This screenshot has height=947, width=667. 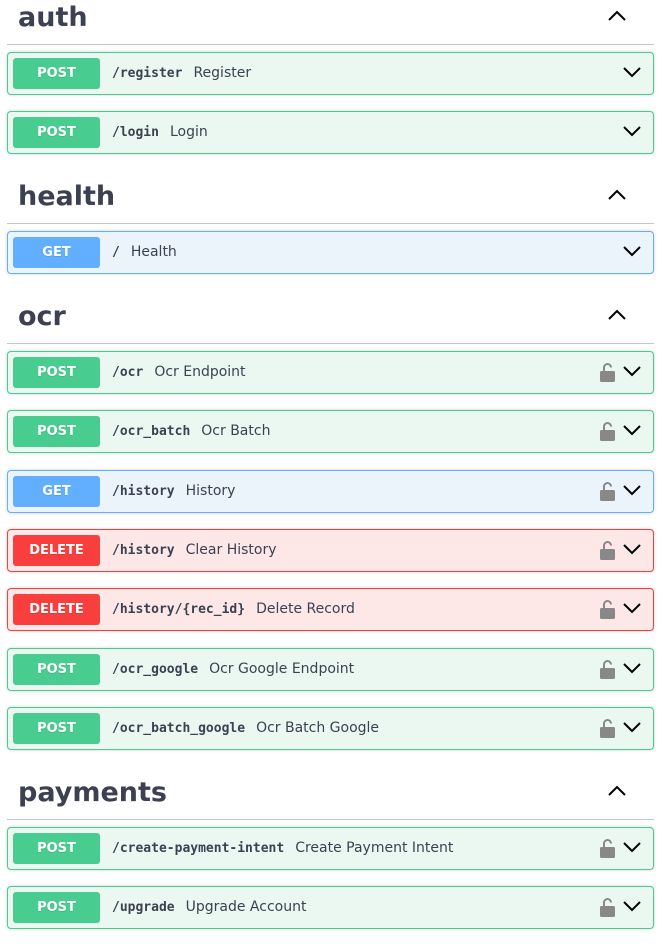 I want to click on operation-summary: Ocr Google Endpoint, so click(x=282, y=669).